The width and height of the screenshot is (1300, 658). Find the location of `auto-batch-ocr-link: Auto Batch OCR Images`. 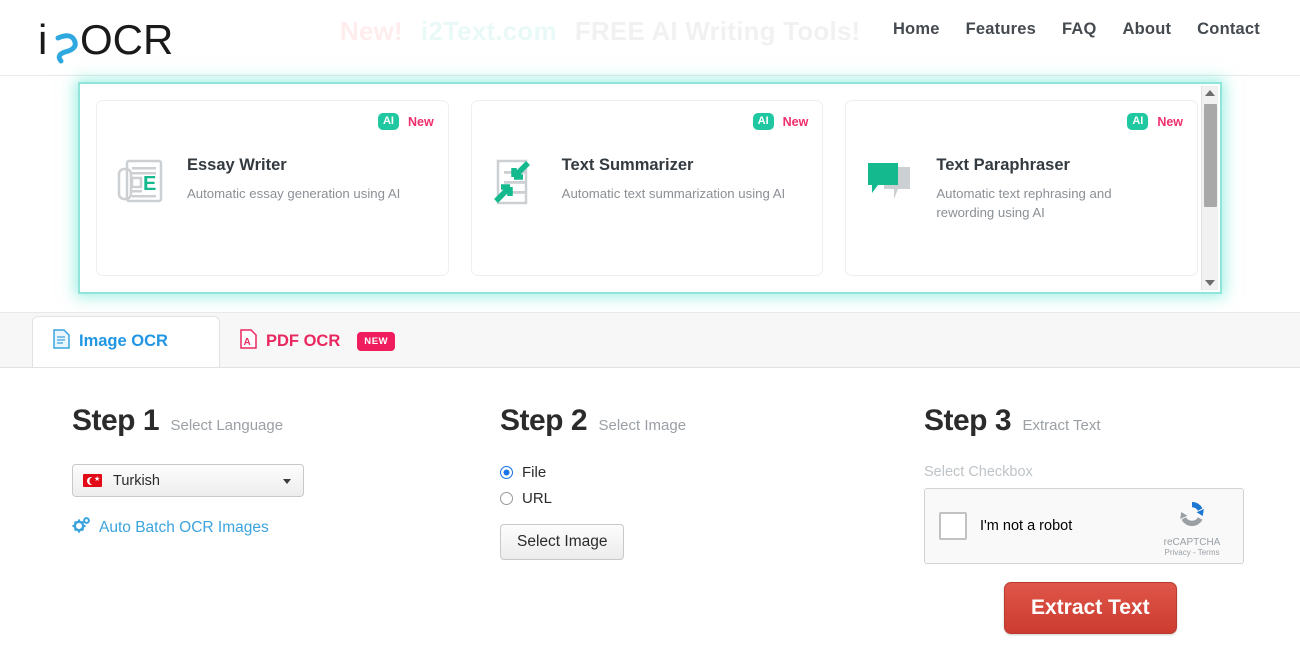

auto-batch-ocr-link: Auto Batch OCR Images is located at coordinates (260, 527).